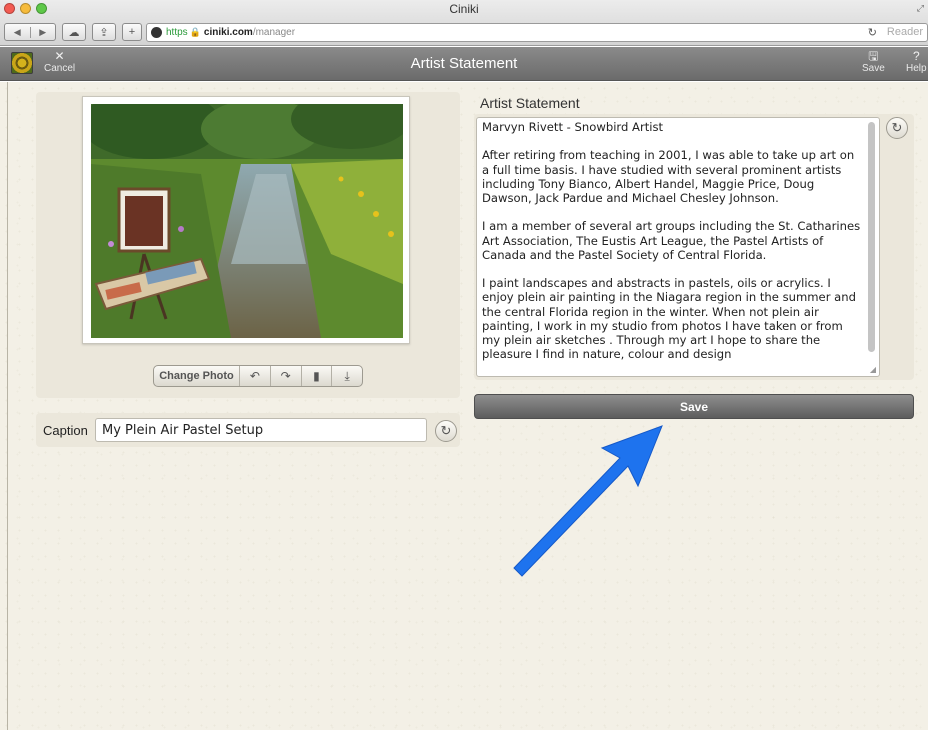 This screenshot has width=928, height=730. What do you see at coordinates (177, 32) in the screenshot?
I see `url-scheme: https` at bounding box center [177, 32].